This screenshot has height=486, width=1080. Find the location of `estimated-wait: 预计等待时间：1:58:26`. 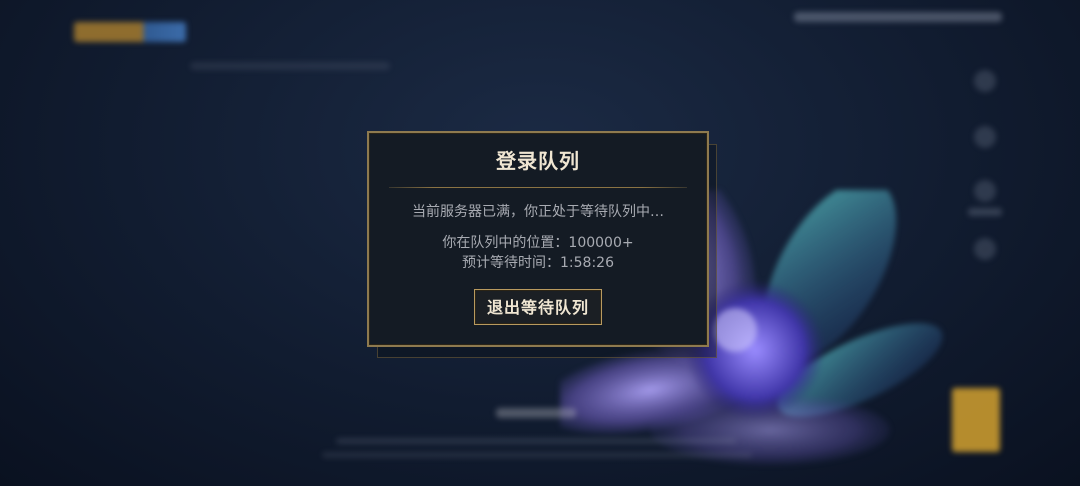

estimated-wait: 预计等待时间：1:58:26 is located at coordinates (538, 263).